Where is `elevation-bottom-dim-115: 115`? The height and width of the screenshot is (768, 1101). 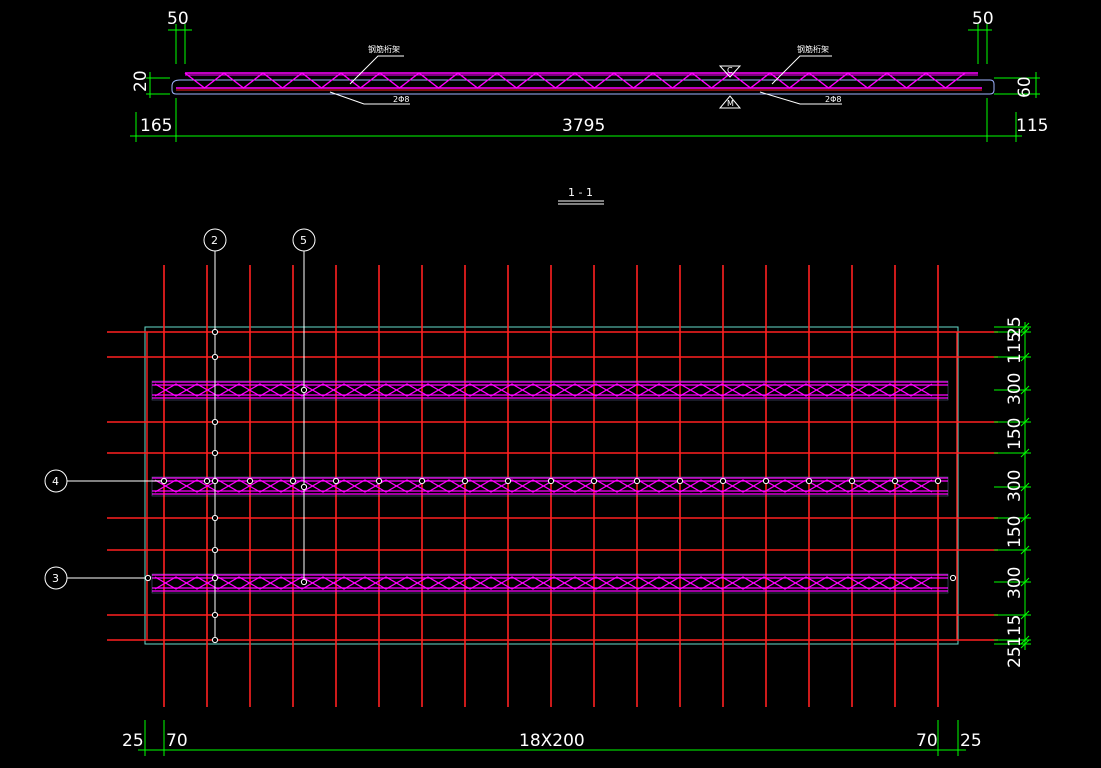 elevation-bottom-dim-115: 115 is located at coordinates (1032, 126).